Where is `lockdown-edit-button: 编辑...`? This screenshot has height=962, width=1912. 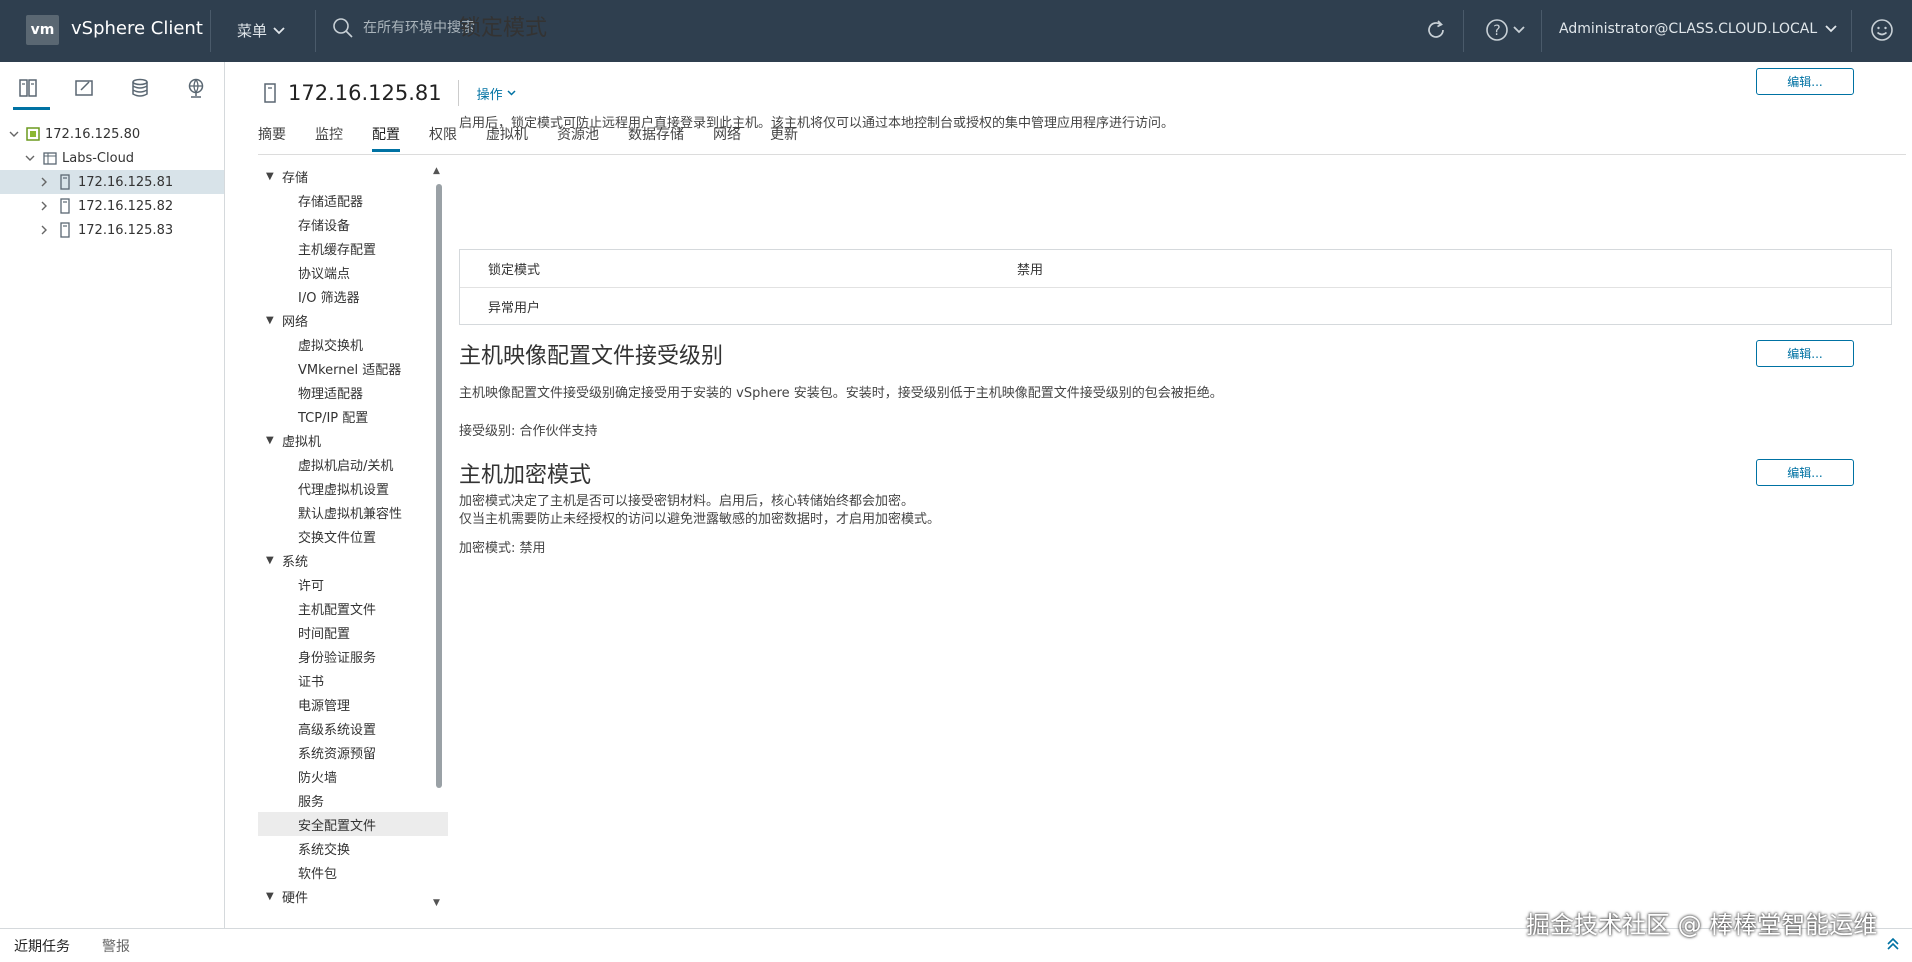 lockdown-edit-button: 编辑... is located at coordinates (1805, 81).